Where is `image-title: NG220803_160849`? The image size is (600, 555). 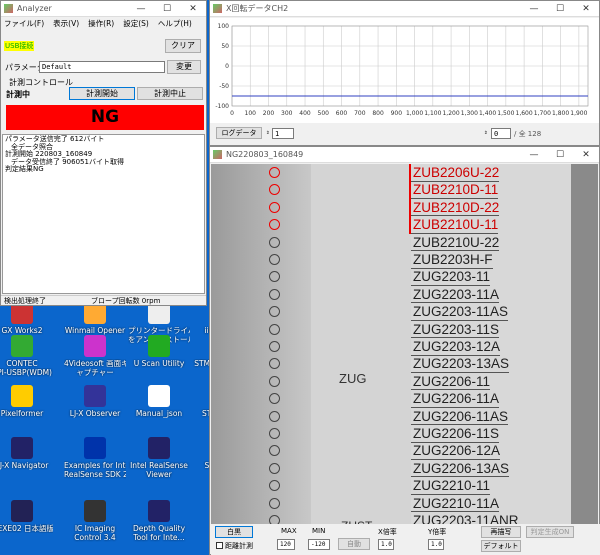 image-title: NG220803_160849 is located at coordinates (265, 154).